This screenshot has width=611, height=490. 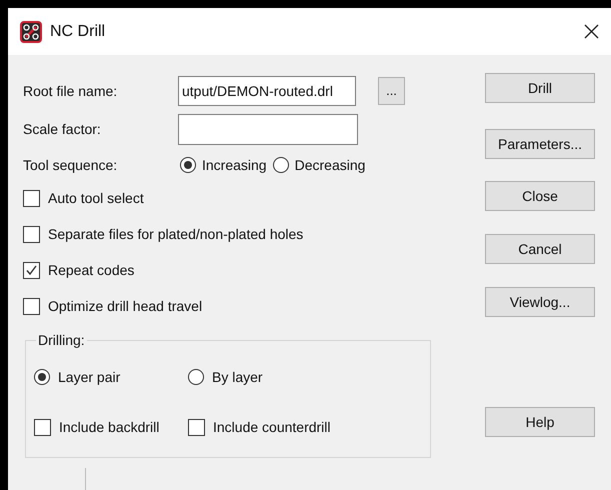 What do you see at coordinates (234, 165) in the screenshot?
I see `option-label: Increasing` at bounding box center [234, 165].